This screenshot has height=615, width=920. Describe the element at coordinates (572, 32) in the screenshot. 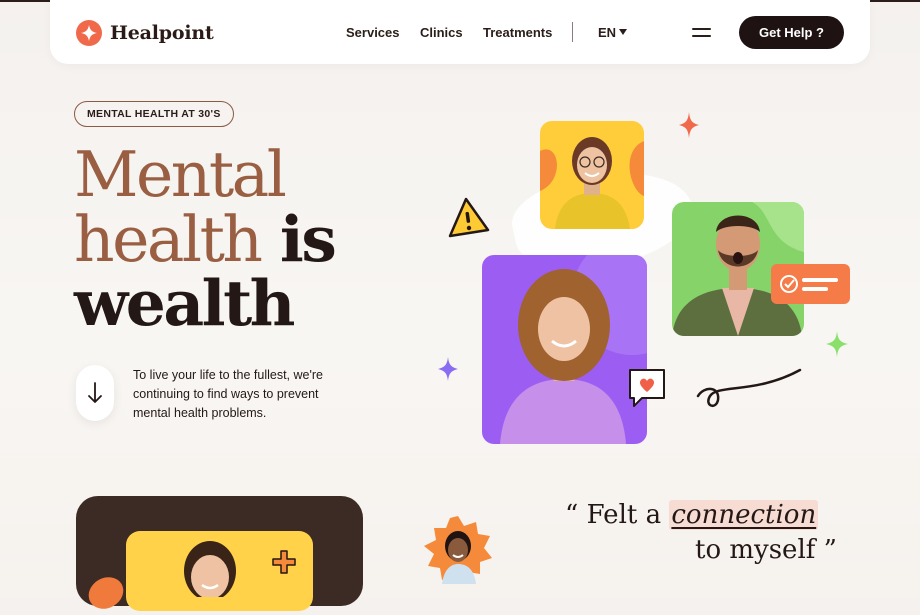

I see `nav-divider` at that location.